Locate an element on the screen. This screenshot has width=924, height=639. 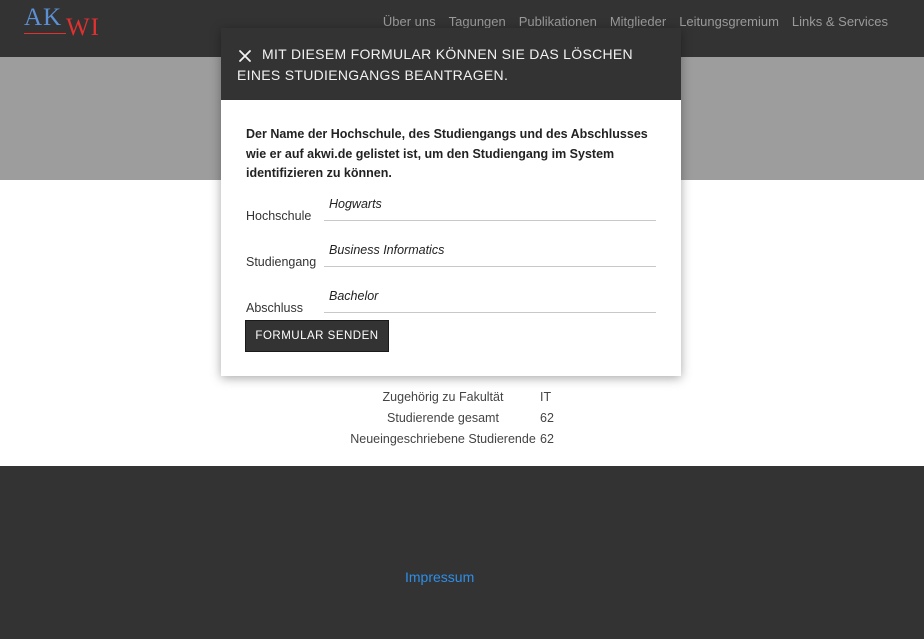
info-label: Studierende gesamt is located at coordinates (443, 418).